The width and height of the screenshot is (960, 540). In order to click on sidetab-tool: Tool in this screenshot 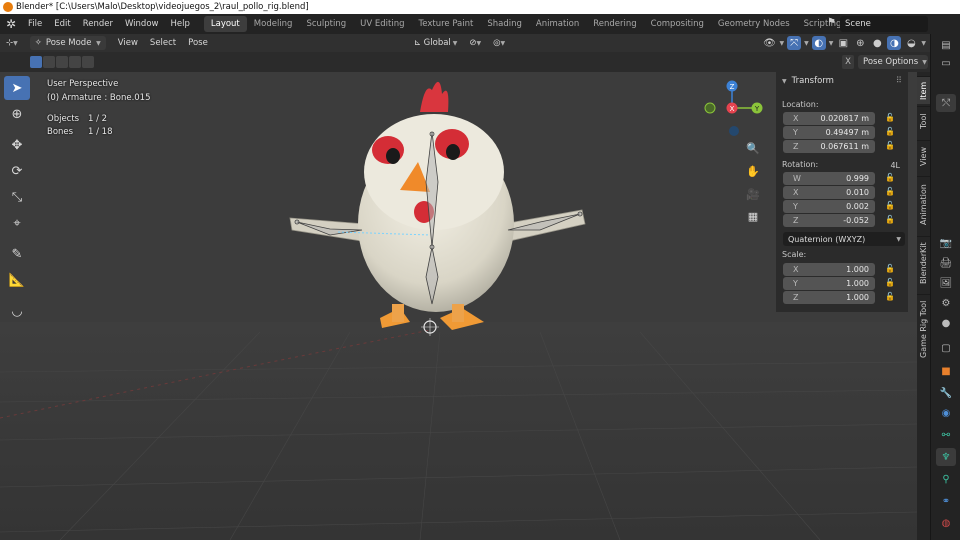, I will do `click(923, 121)`.